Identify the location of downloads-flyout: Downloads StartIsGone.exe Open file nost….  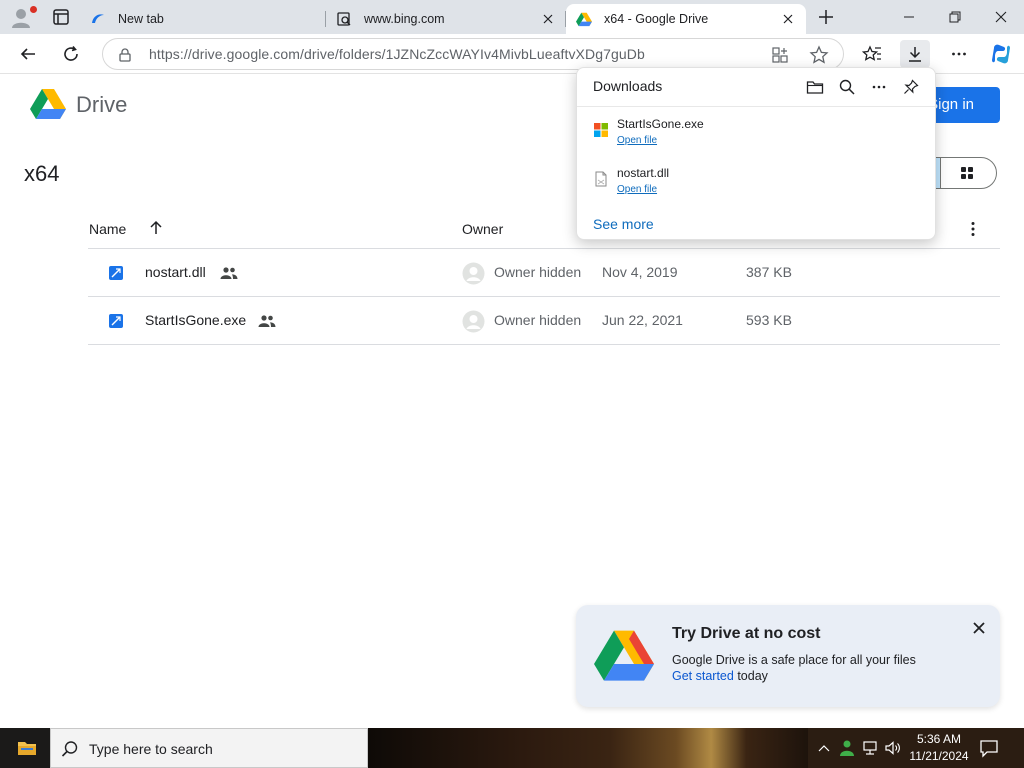
(756, 153).